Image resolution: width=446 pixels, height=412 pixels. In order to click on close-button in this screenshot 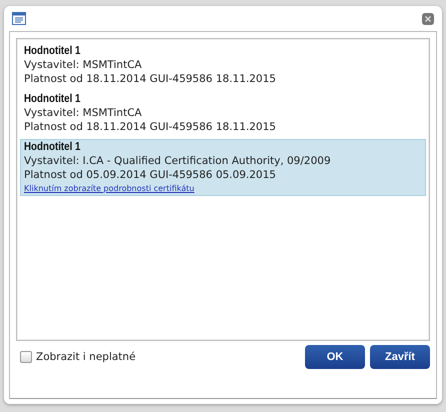, I will do `click(428, 18)`.